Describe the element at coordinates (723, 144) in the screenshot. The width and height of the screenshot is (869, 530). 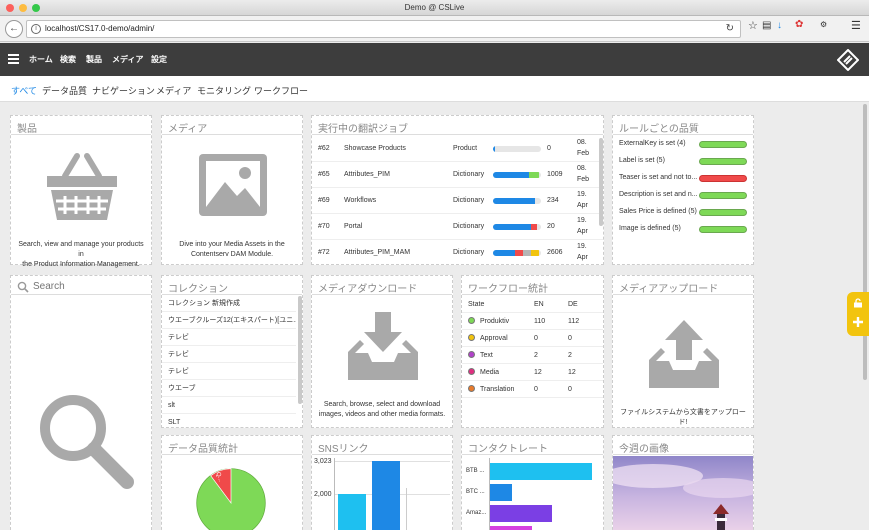
I see `status-bar` at that location.